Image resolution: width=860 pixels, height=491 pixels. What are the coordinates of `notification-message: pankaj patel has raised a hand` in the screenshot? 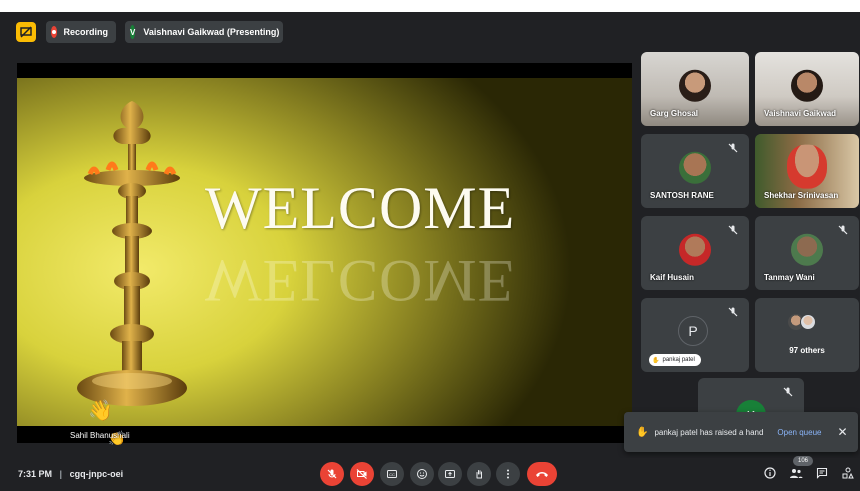 It's located at (709, 432).